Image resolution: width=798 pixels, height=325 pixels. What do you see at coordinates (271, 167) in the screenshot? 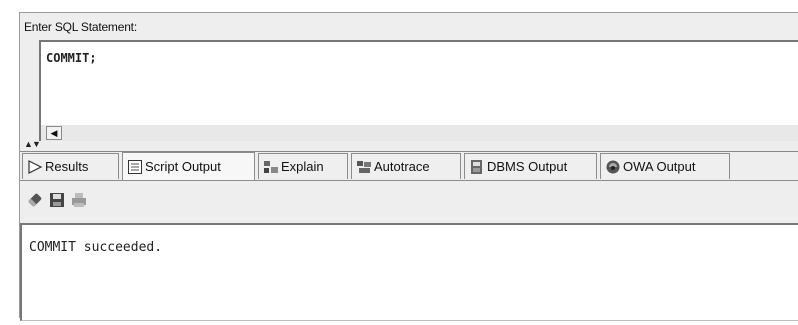
I see `explain-icon` at bounding box center [271, 167].